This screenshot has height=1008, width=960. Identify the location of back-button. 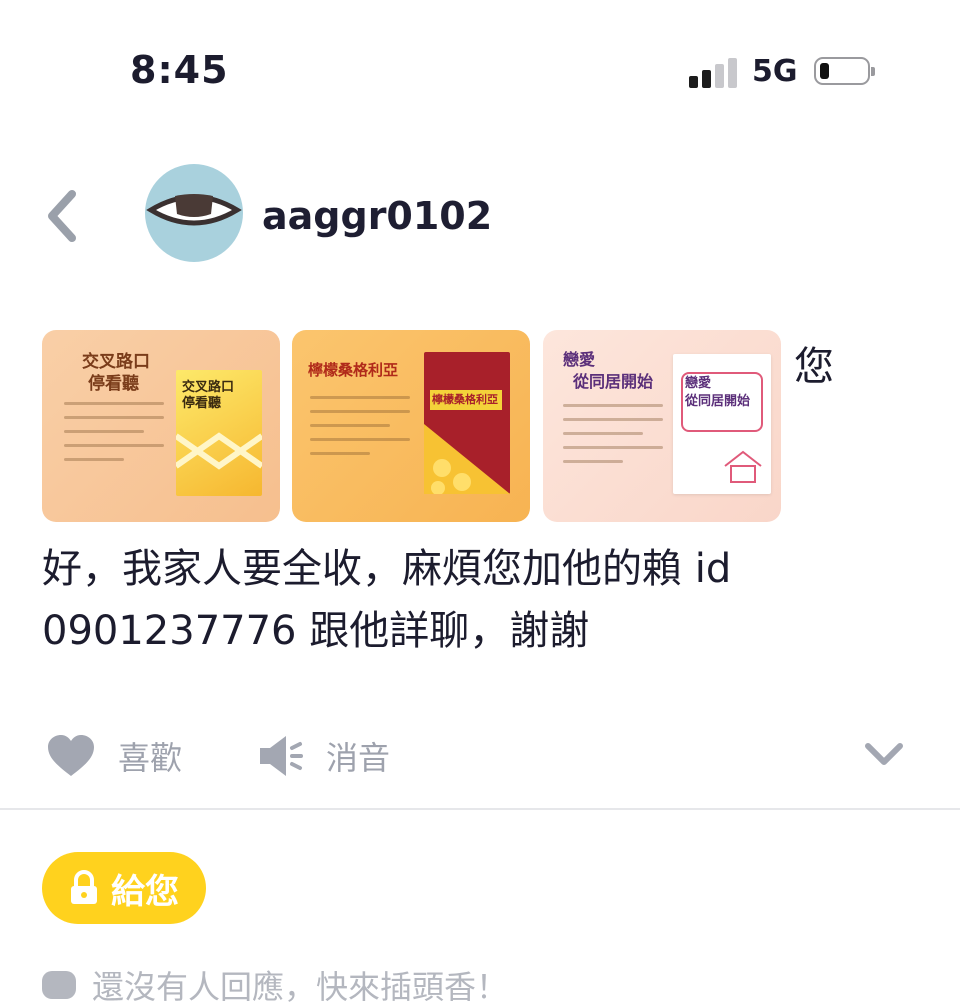
(62, 216).